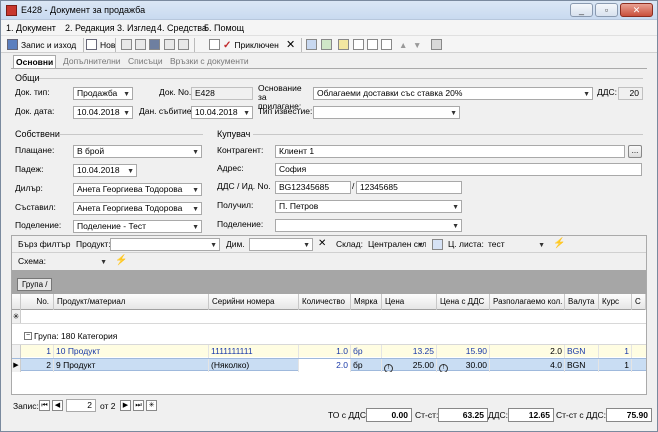 The image size is (658, 432). I want to click on save-icon, so click(12, 44).